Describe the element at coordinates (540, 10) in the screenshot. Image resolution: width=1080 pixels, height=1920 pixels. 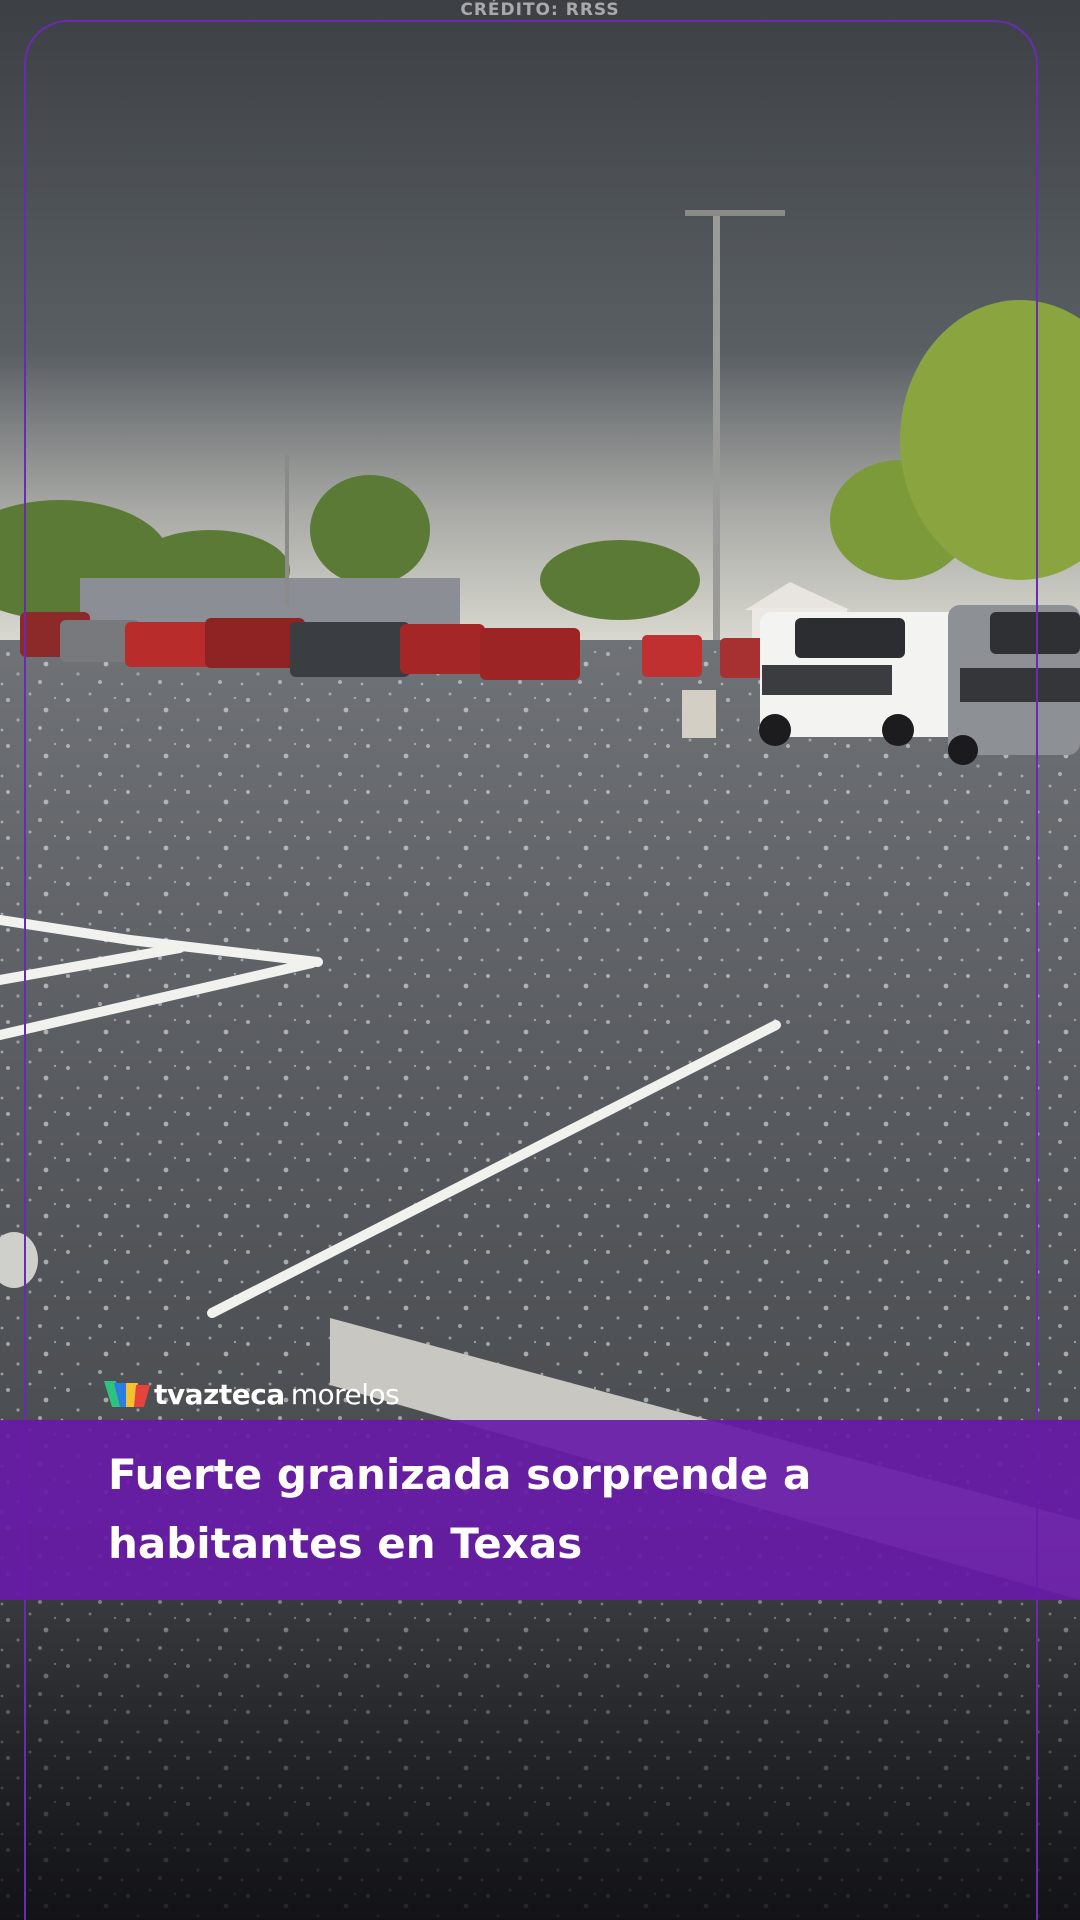
I see `photo-credit: CRÉDITO: RRSS` at that location.